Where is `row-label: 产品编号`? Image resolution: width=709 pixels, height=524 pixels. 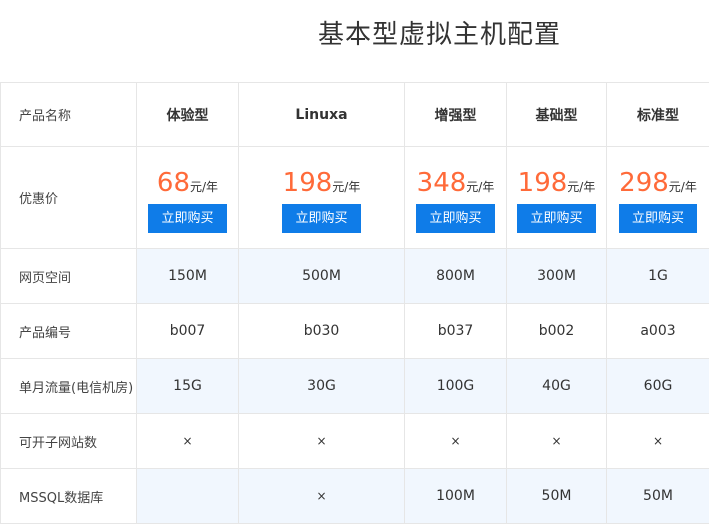
row-label: 产品编号 is located at coordinates (69, 331).